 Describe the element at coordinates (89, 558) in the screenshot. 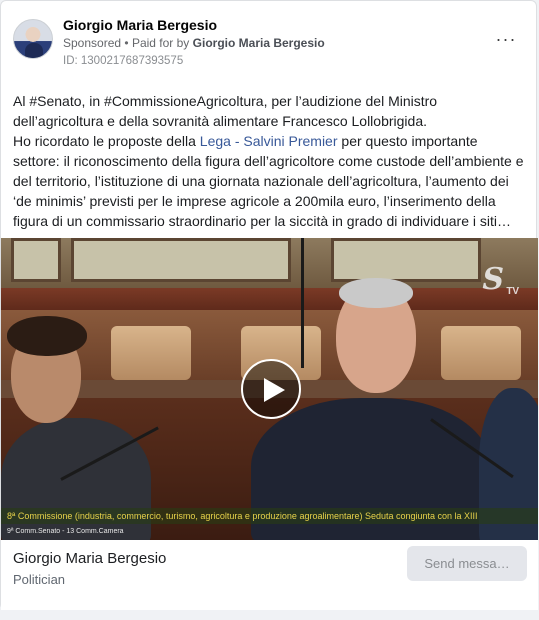

I see `footer-page-name: Giorgio Maria Bergesio` at that location.